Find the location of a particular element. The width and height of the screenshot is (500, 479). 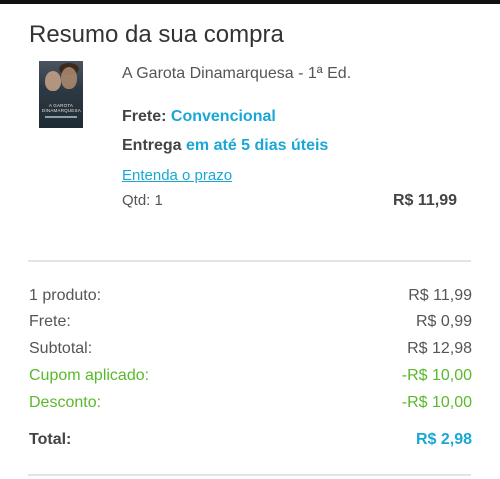

total-value: R$ 2,98 is located at coordinates (443, 439).